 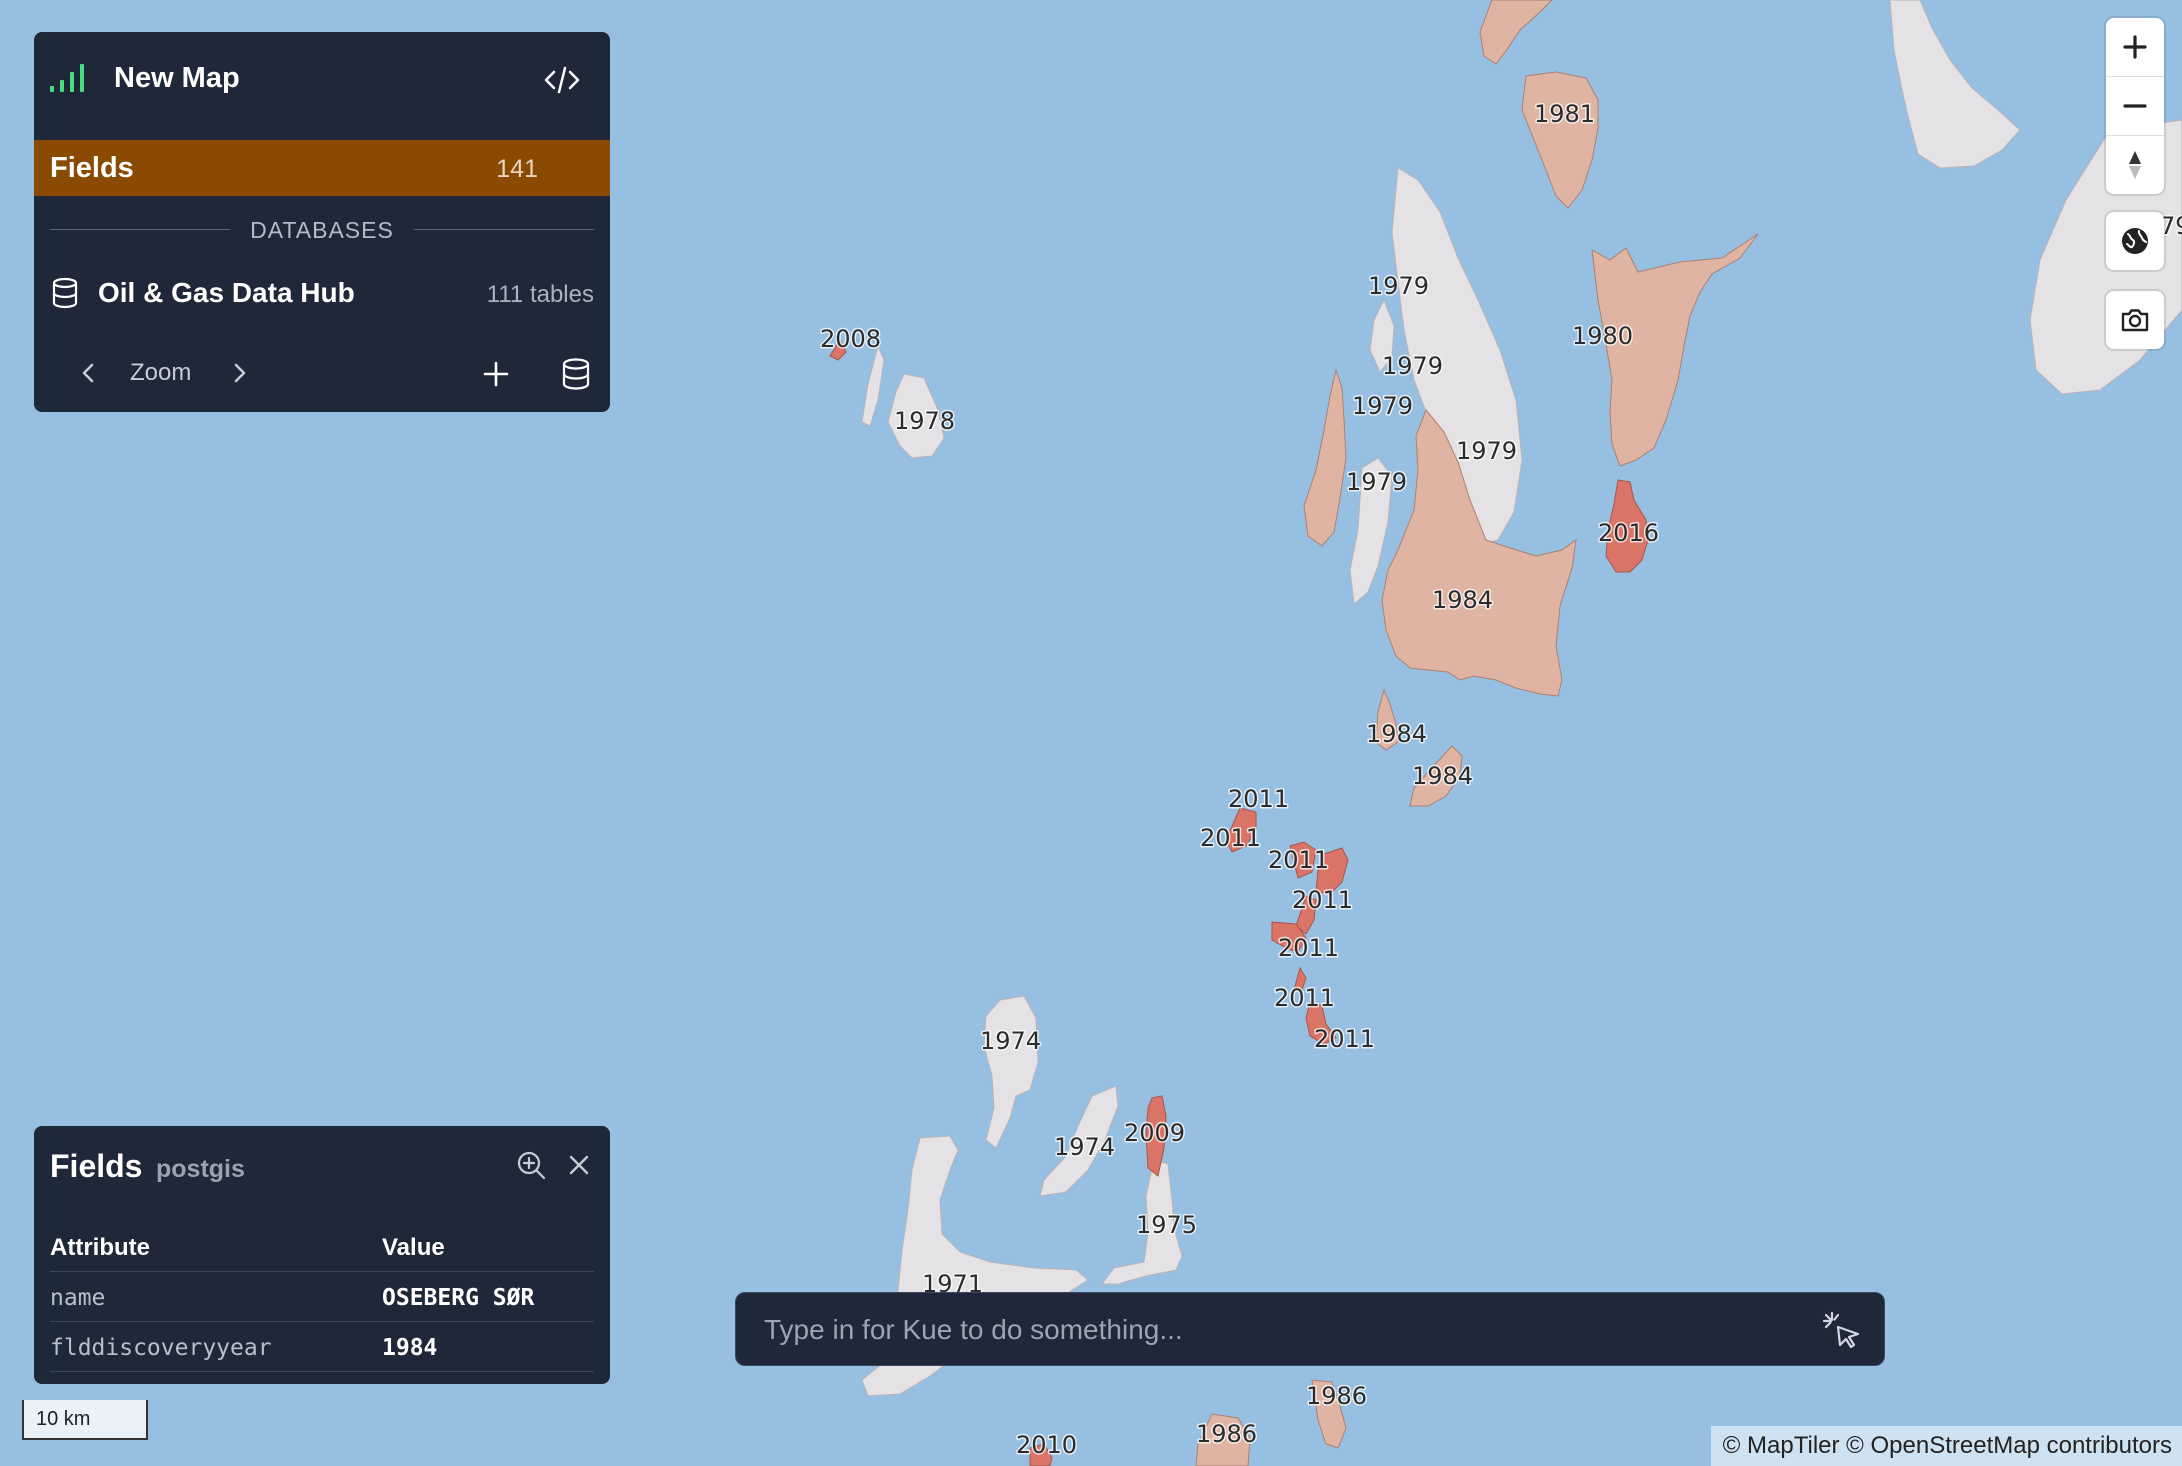 What do you see at coordinates (531, 1165) in the screenshot?
I see `zoom-to-icon` at bounding box center [531, 1165].